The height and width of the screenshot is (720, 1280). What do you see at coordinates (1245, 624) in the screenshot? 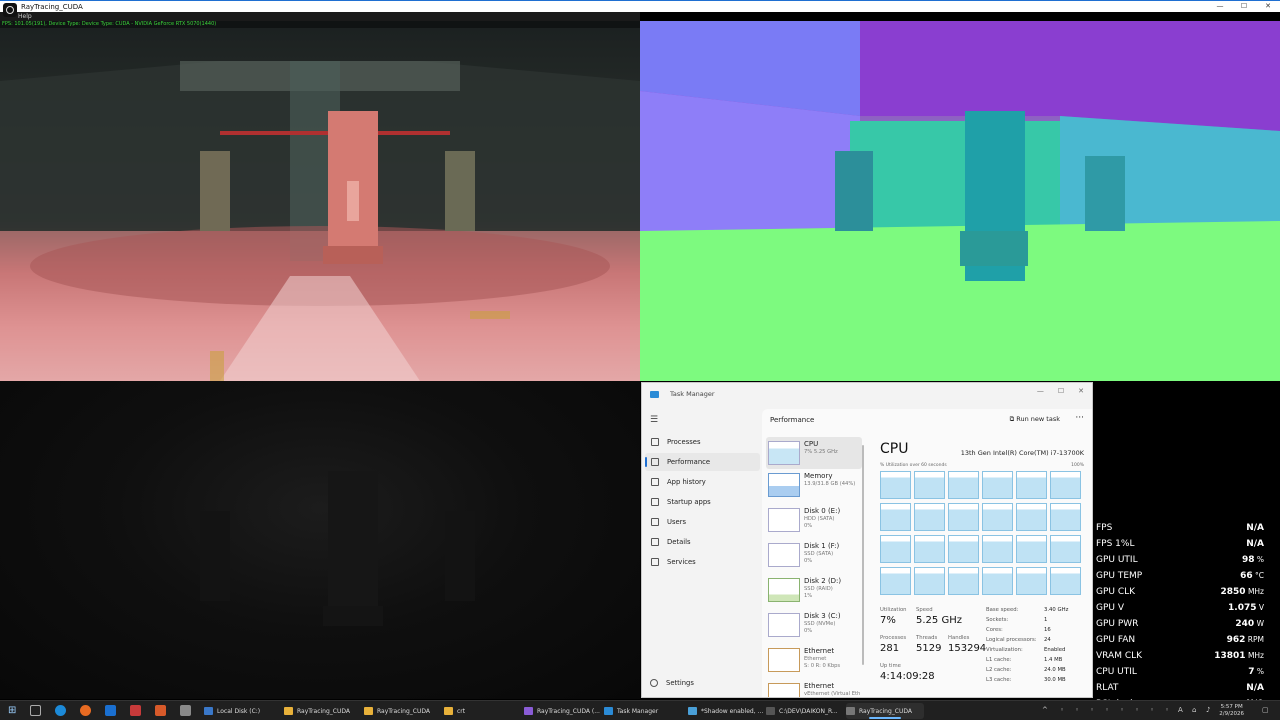
I see `overlay-value-number: 240` at bounding box center [1245, 624].